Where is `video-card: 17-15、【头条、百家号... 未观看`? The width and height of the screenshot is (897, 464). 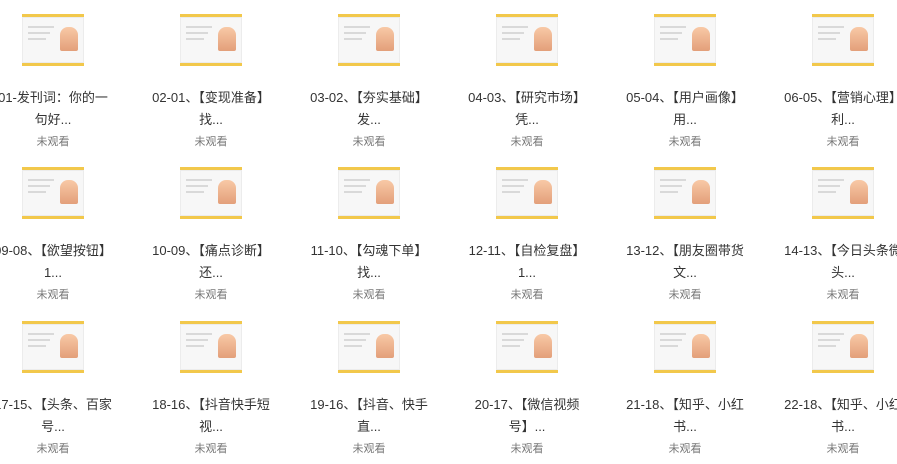 video-card: 17-15、【头条、百家号... 未观看 is located at coordinates (59, 382).